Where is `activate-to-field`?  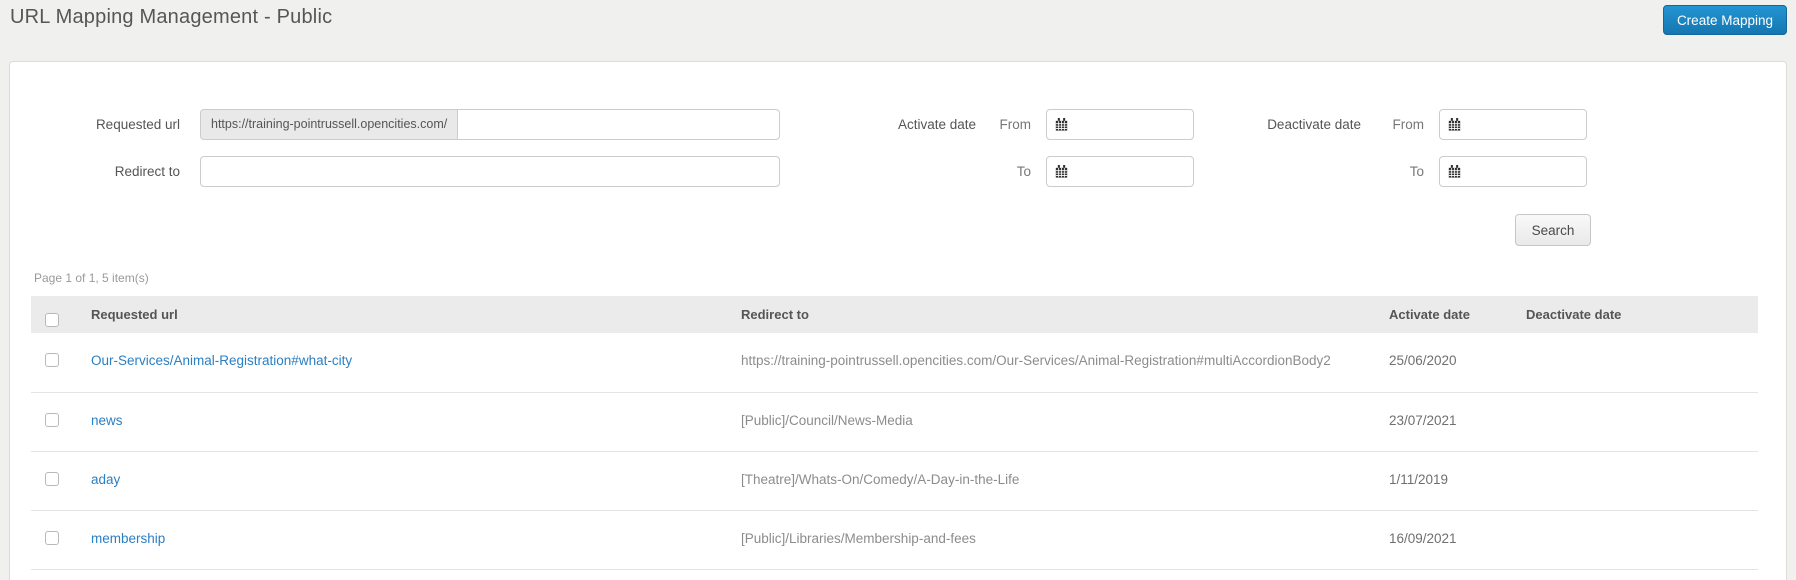 activate-to-field is located at coordinates (1120, 171).